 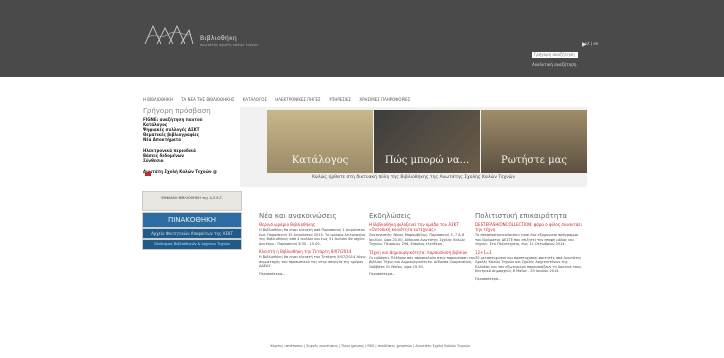 What do you see at coordinates (521, 216) in the screenshot?
I see `column-heading: Πολιτιστική επικαιρότητα` at bounding box center [521, 216].